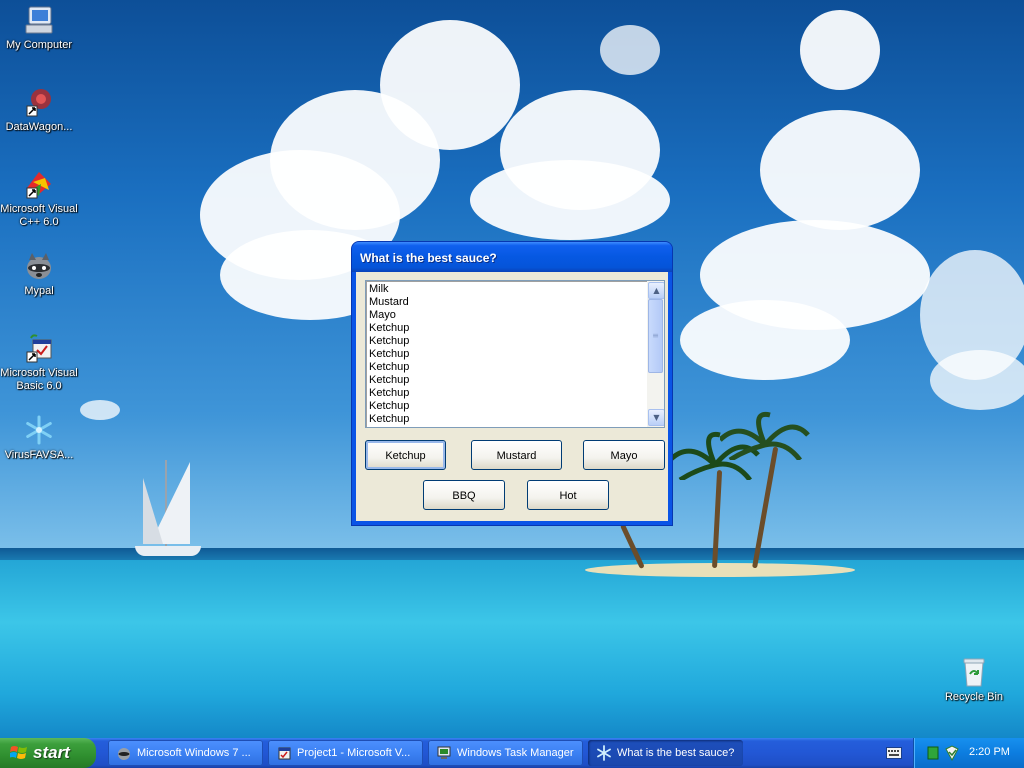  What do you see at coordinates (51, 752) in the screenshot?
I see `start-label: start` at bounding box center [51, 752].